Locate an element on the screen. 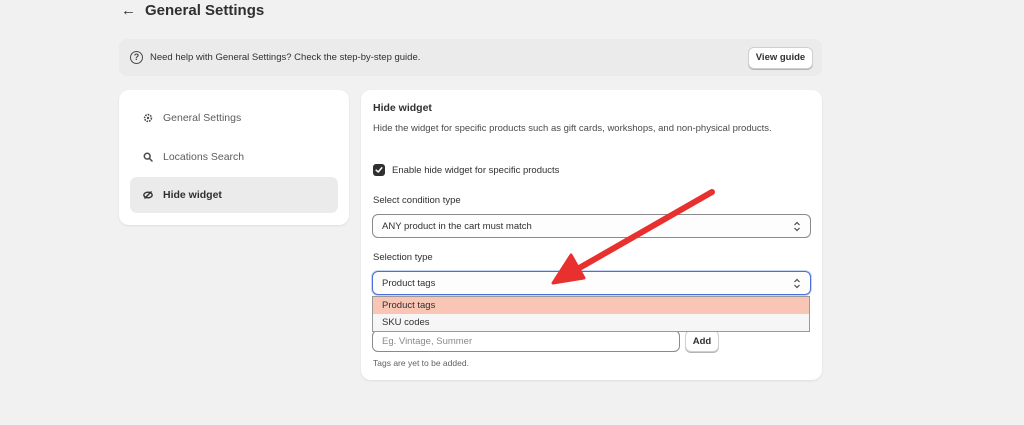  sidebar-item-label: Locations Search is located at coordinates (204, 156).